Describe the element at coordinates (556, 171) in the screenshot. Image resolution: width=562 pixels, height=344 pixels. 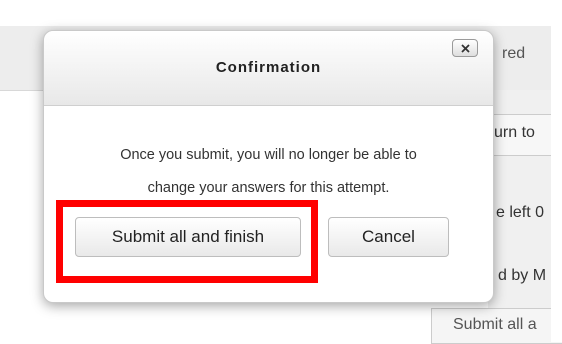
I see `page-right-margin` at that location.